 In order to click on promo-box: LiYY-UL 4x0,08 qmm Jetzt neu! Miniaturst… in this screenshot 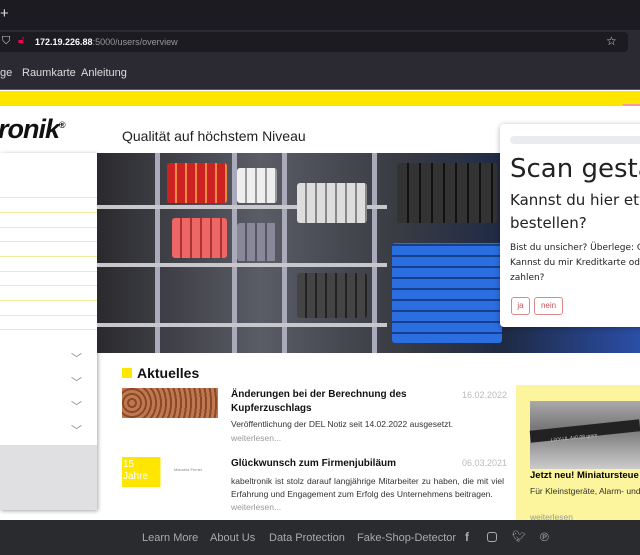, I will do `click(578, 453)`.